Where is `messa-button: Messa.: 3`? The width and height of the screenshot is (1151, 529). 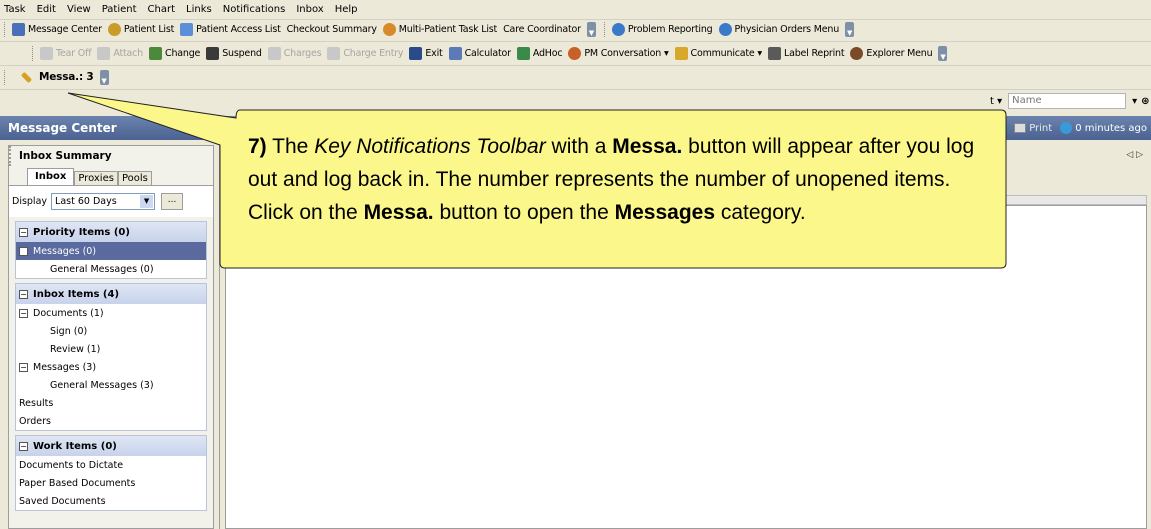 messa-button: Messa.: 3 is located at coordinates (57, 77).